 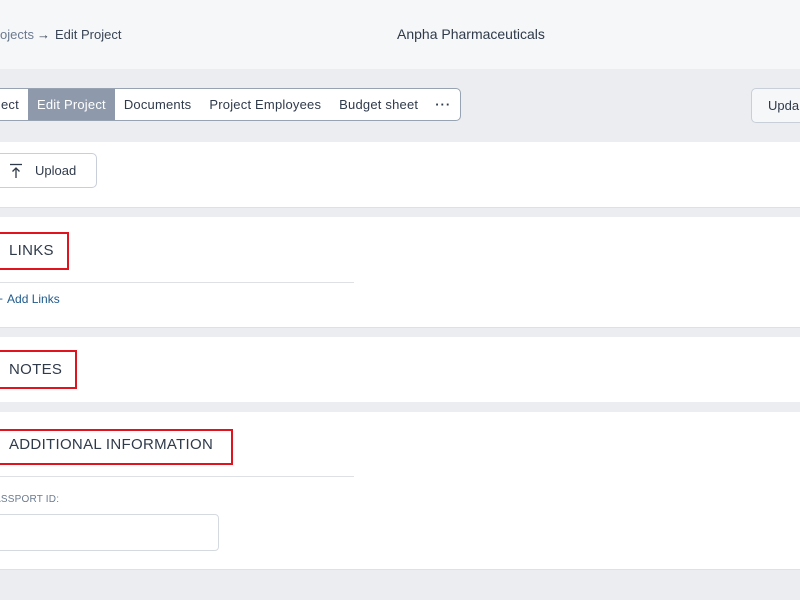 What do you see at coordinates (56, 170) in the screenshot?
I see `upload-label: Upload` at bounding box center [56, 170].